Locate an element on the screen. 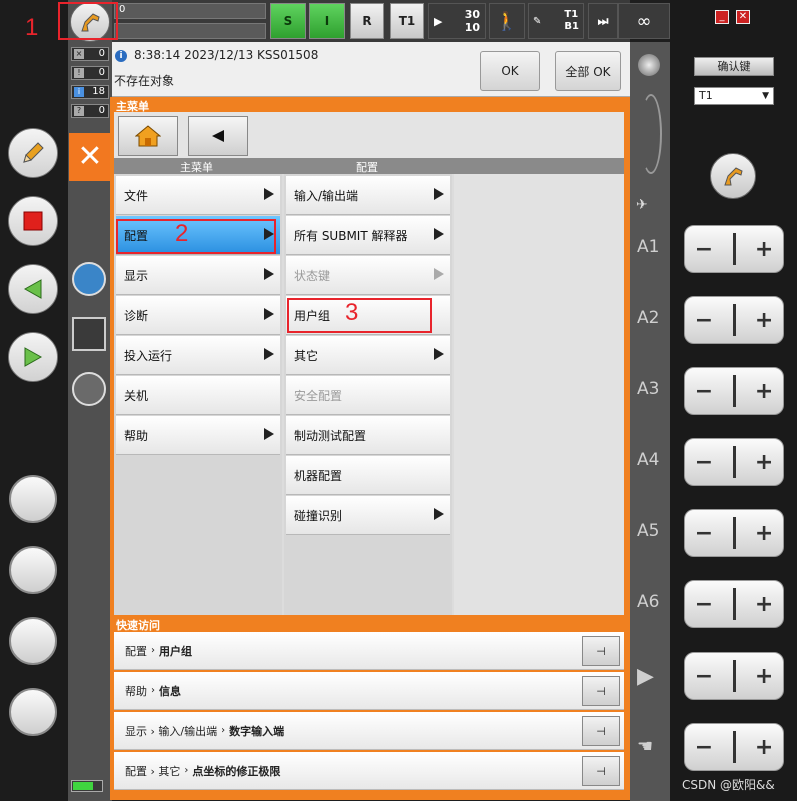 The image size is (797, 801). minimize-icon: _ is located at coordinates (722, 17).